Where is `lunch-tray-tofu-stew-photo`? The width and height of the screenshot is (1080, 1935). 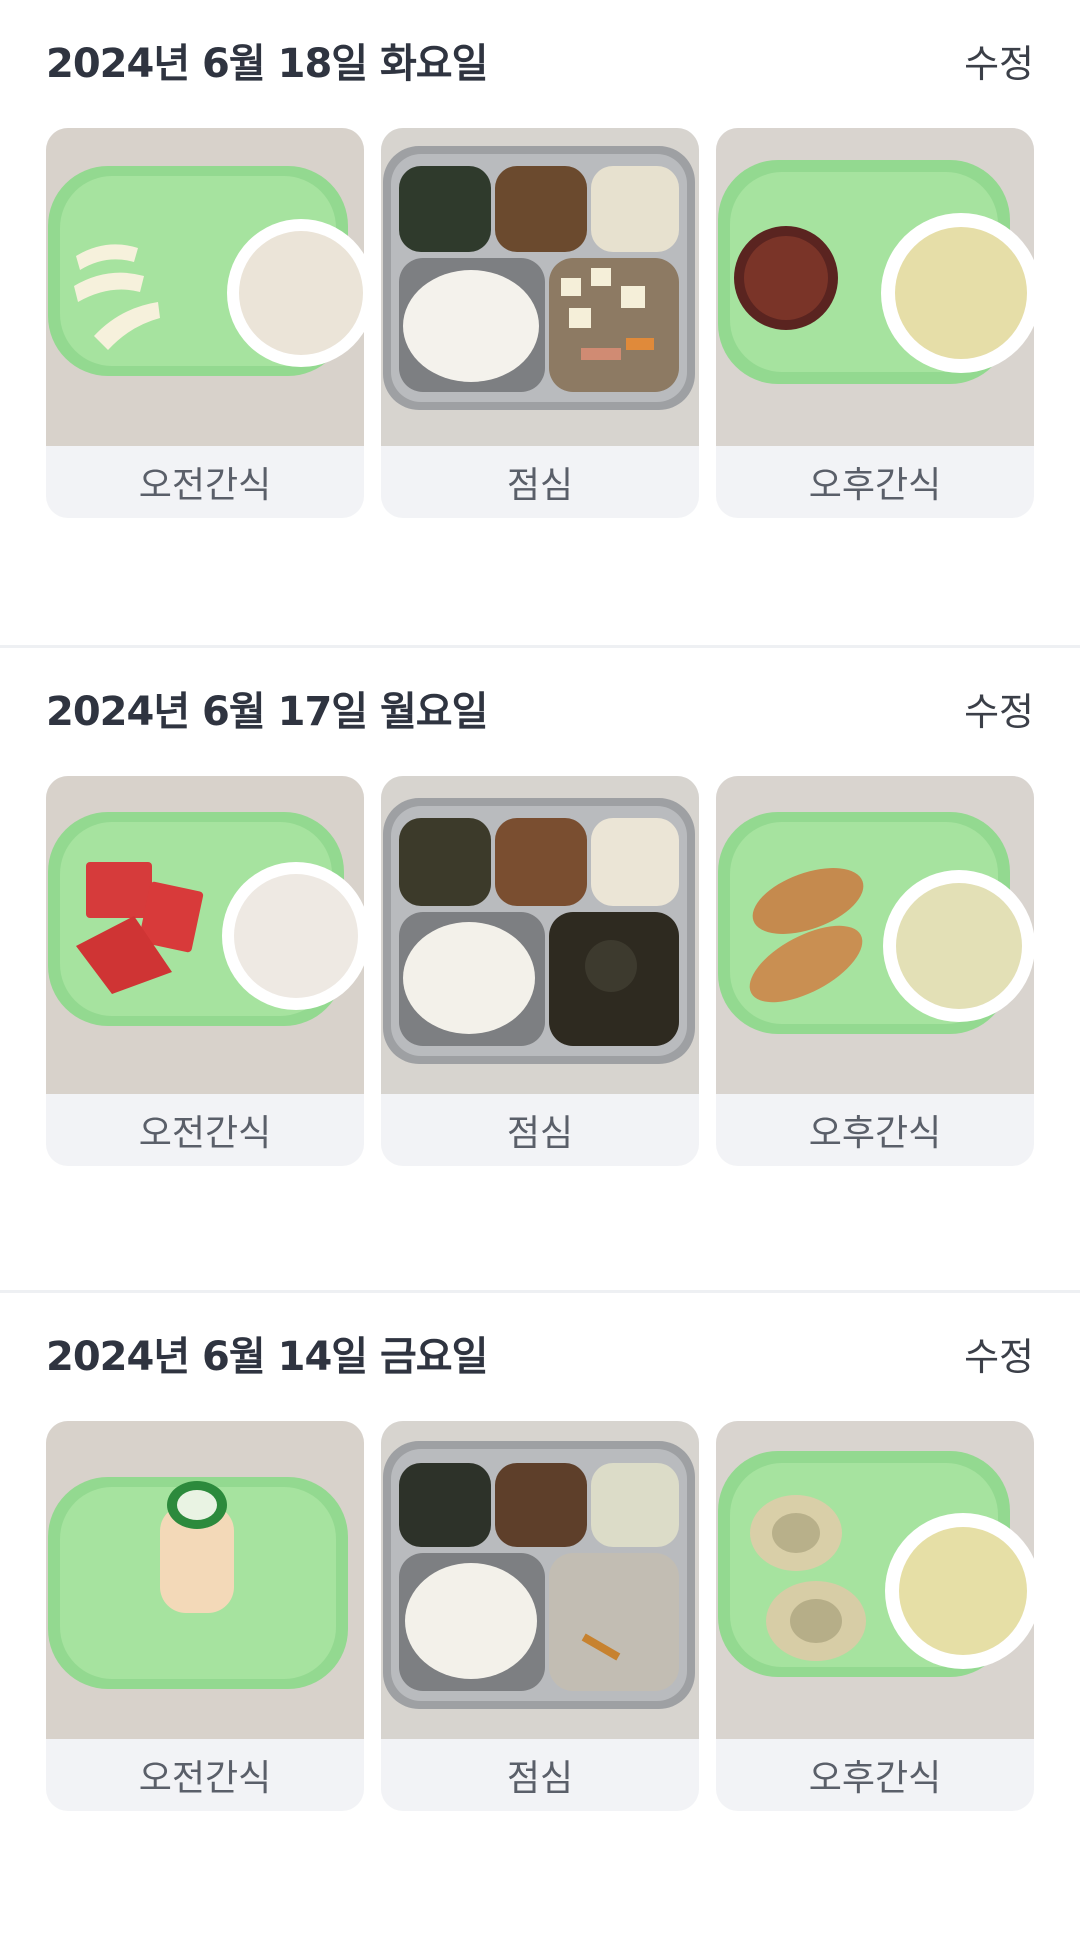 lunch-tray-tofu-stew-photo is located at coordinates (540, 287).